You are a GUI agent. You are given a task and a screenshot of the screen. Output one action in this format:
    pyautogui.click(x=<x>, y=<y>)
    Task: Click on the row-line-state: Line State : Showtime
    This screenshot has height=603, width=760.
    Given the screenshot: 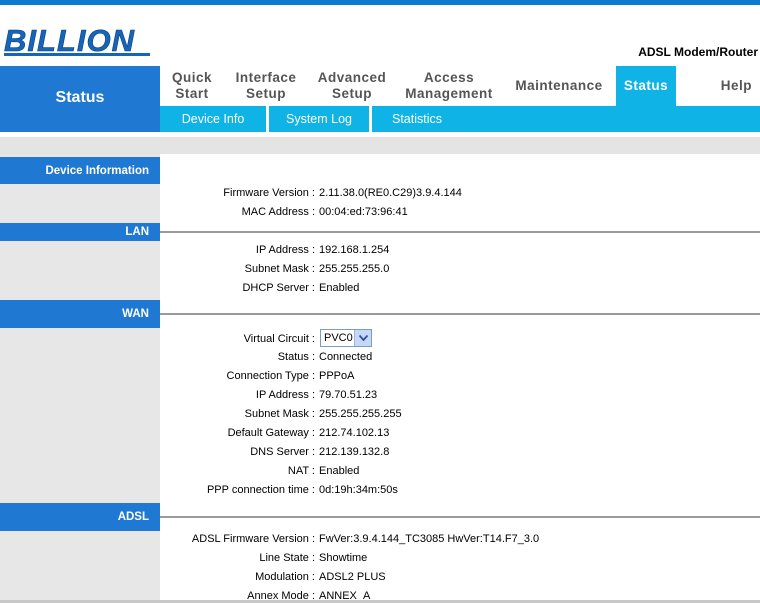 What is the action you would take?
    pyautogui.click(x=460, y=558)
    